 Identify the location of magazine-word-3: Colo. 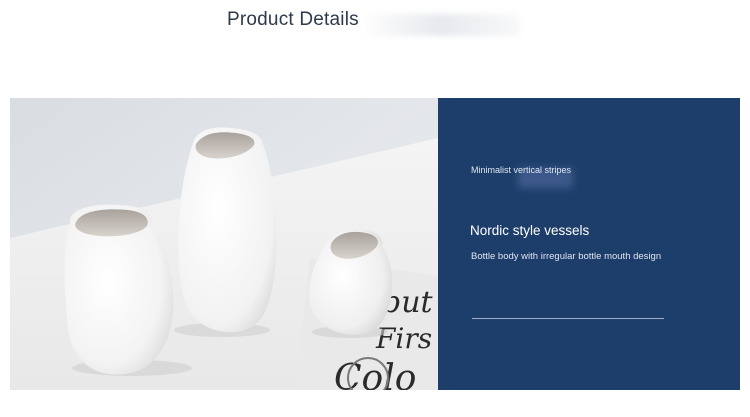
(375, 374).